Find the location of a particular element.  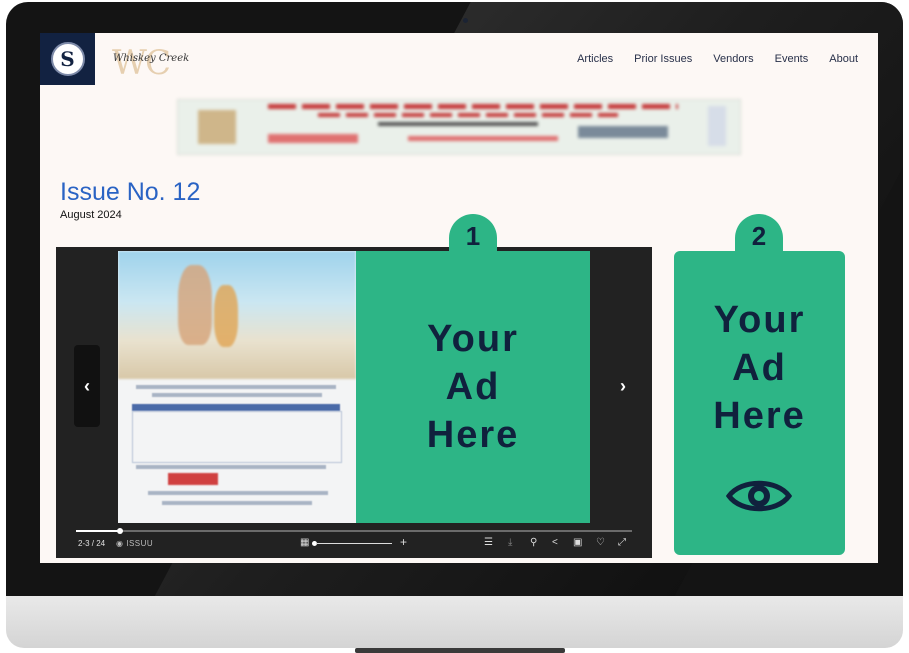

chevron-left-icon: ‹ is located at coordinates (87, 385).